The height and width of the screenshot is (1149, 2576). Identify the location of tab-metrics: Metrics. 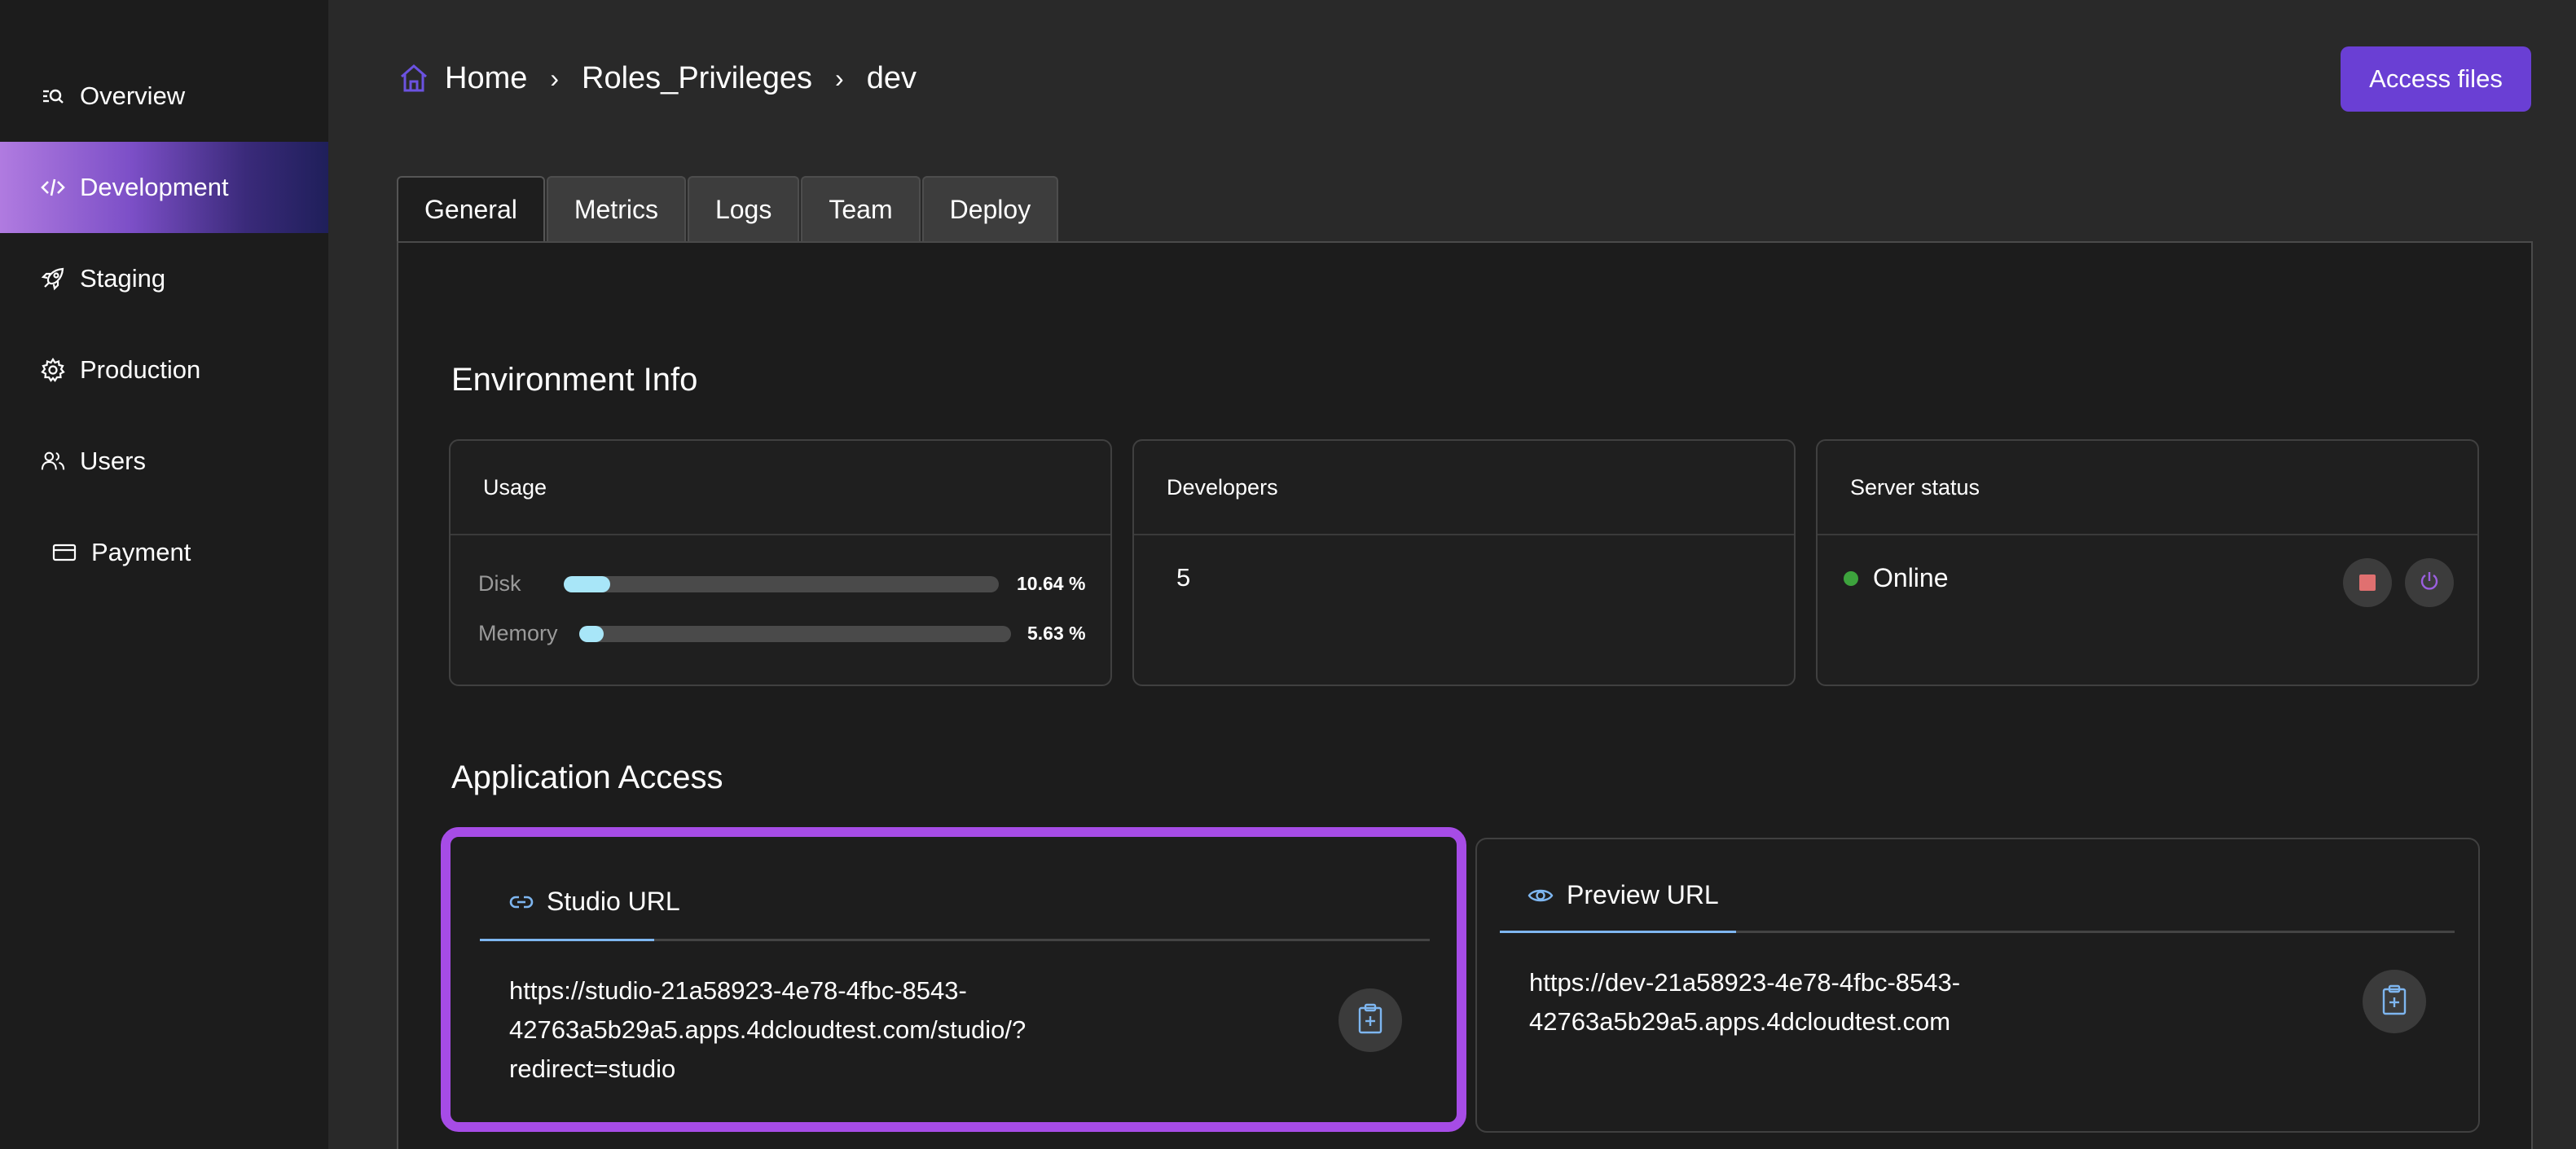
(616, 208).